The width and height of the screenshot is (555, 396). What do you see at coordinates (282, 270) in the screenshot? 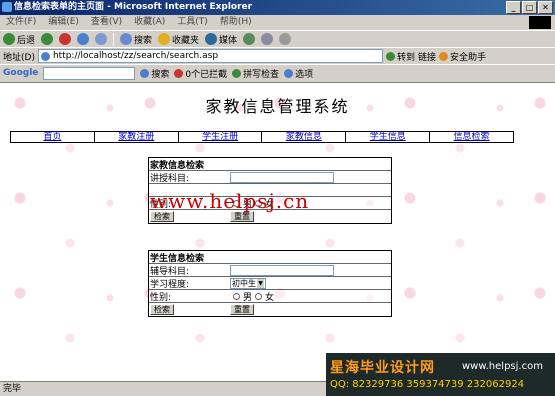
I see `student-subject-input` at bounding box center [282, 270].